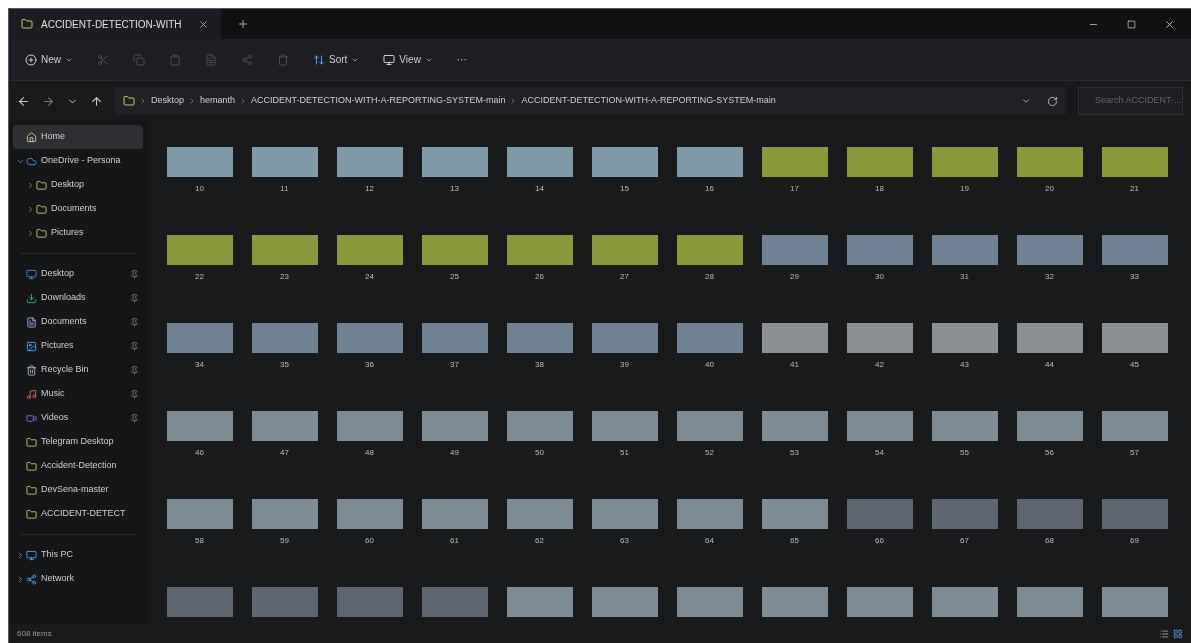 The image size is (1191, 643). What do you see at coordinates (284, 365) in the screenshot?
I see `file-name: 35` at bounding box center [284, 365].